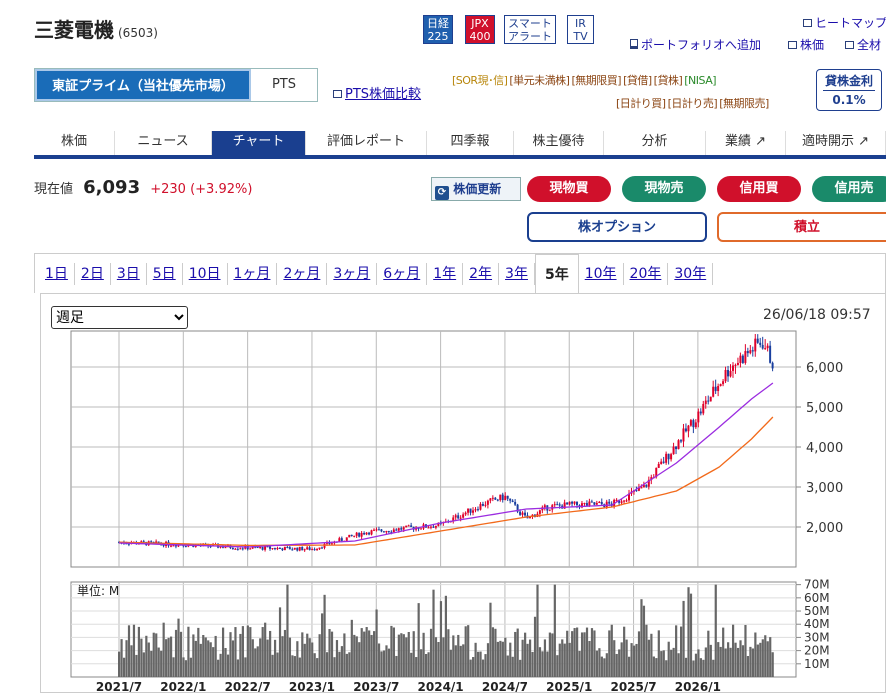 The width and height of the screenshot is (886, 693). What do you see at coordinates (74, 30) in the screenshot?
I see `company-name-text: 三菱電機` at bounding box center [74, 30].